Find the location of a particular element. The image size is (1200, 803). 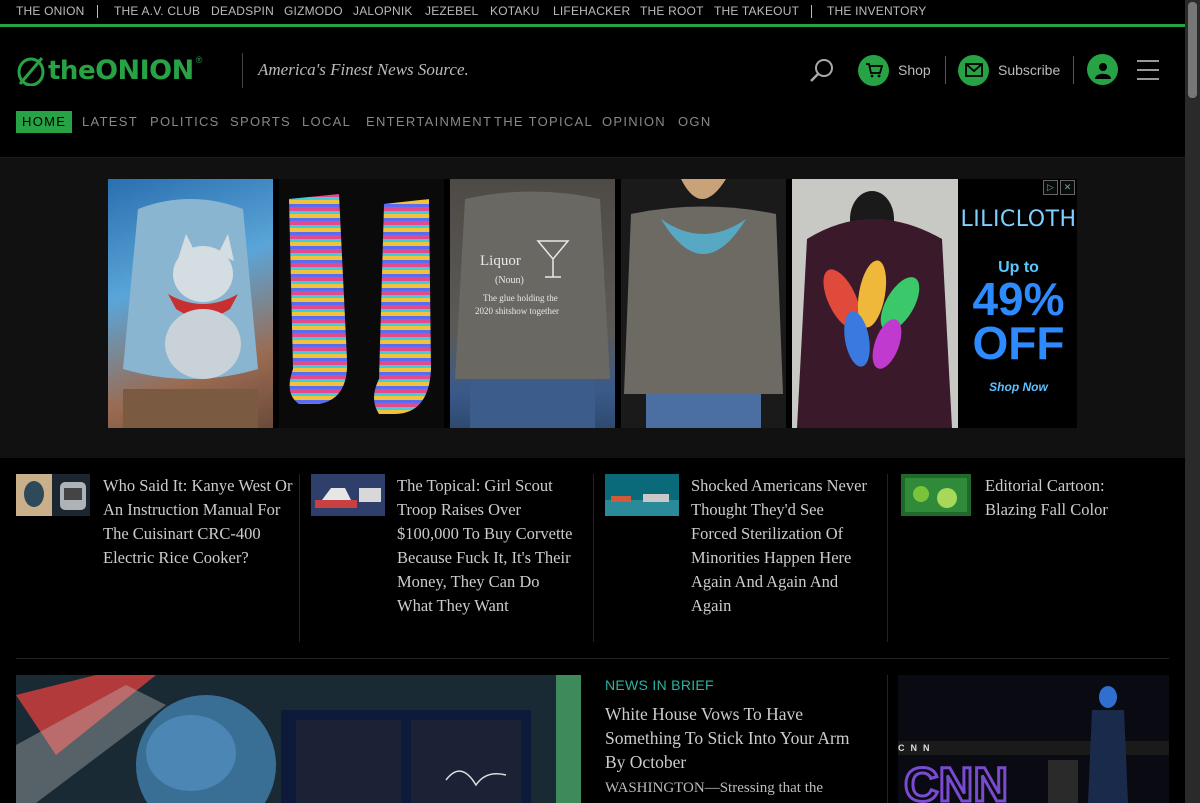

network-link-deadspin: DEADSPIN is located at coordinates (242, 11).